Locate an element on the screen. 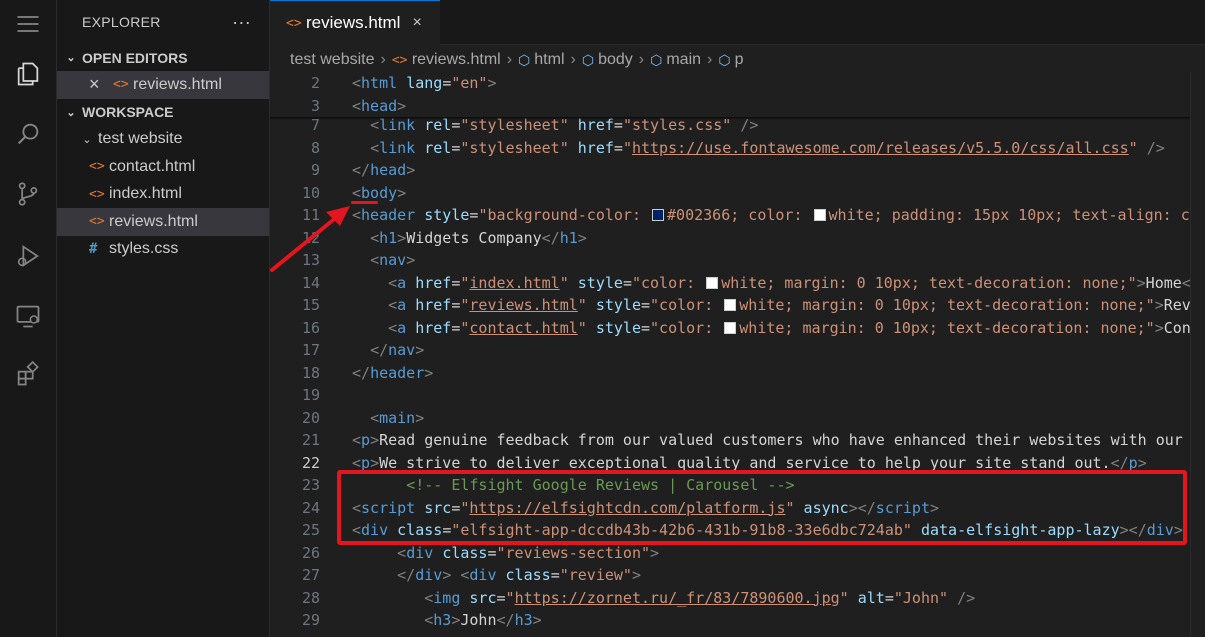  code-line: 29 <h3>John</h3> is located at coordinates (421, 620).